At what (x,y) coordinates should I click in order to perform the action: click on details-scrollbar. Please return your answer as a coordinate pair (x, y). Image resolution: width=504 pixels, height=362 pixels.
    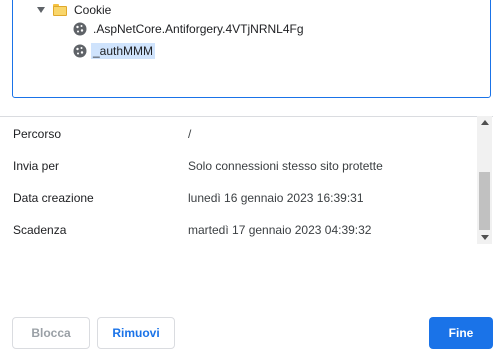
    Looking at the image, I should click on (484, 180).